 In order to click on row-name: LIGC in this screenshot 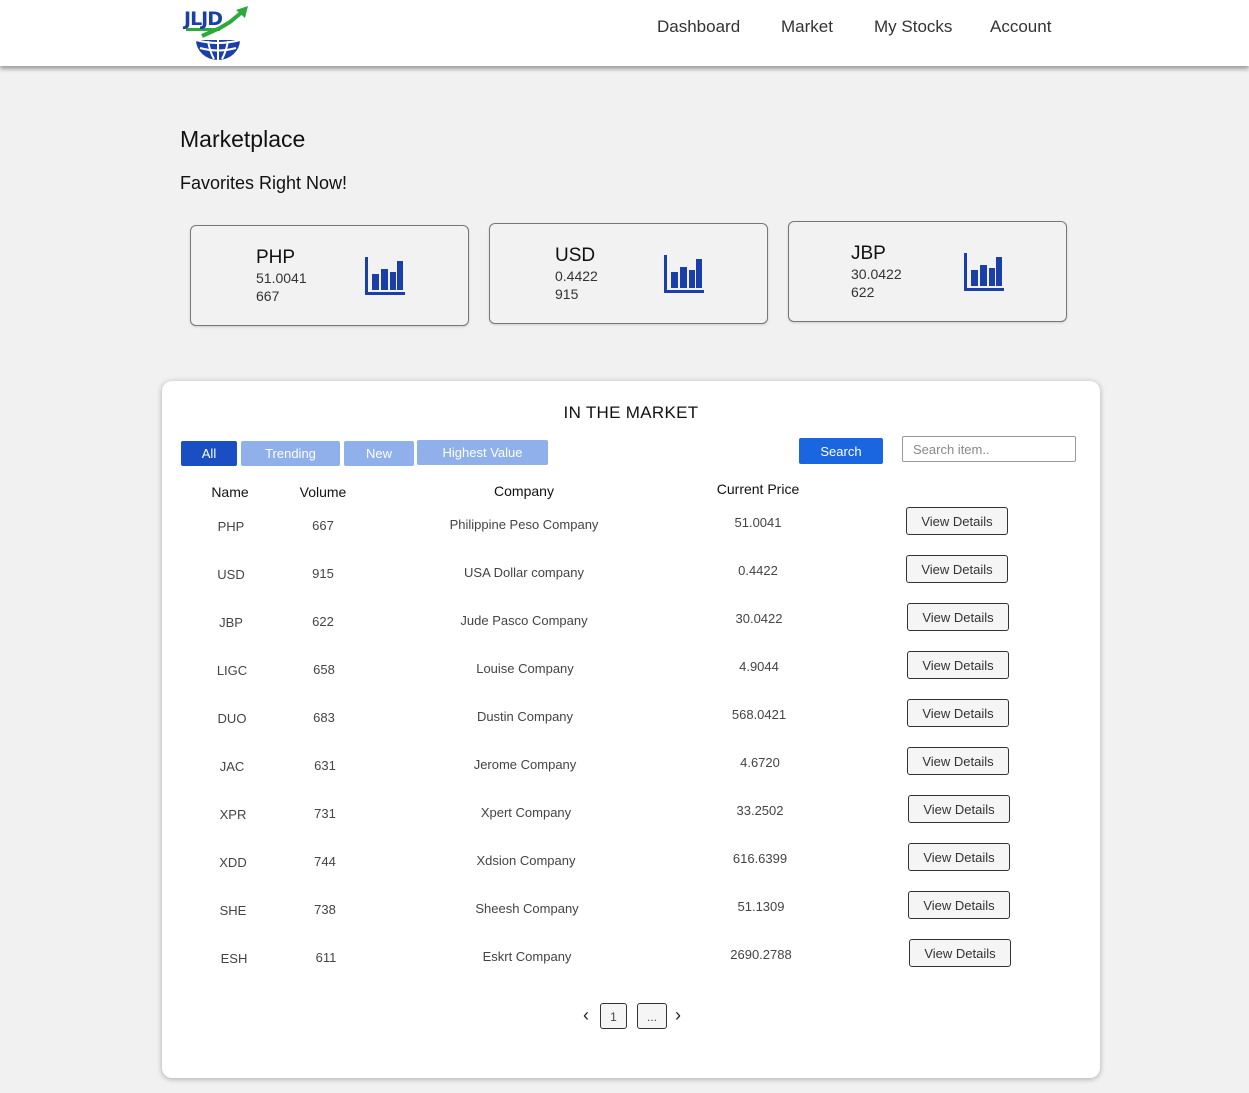, I will do `click(232, 670)`.